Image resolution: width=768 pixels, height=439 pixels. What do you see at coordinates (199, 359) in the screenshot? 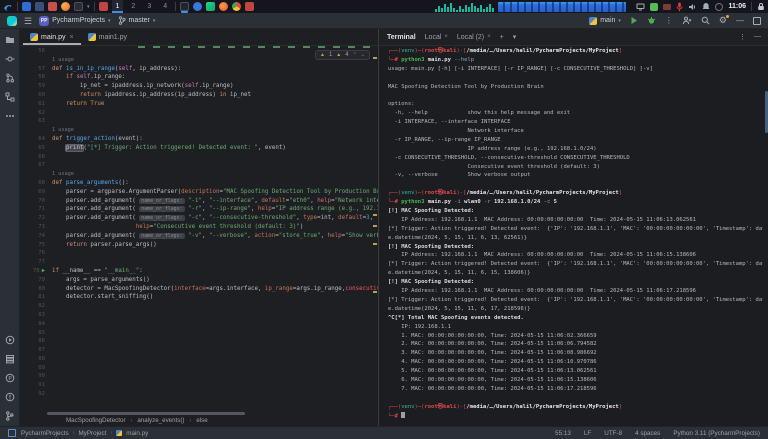
I see `code-line: 88` at bounding box center [199, 359].